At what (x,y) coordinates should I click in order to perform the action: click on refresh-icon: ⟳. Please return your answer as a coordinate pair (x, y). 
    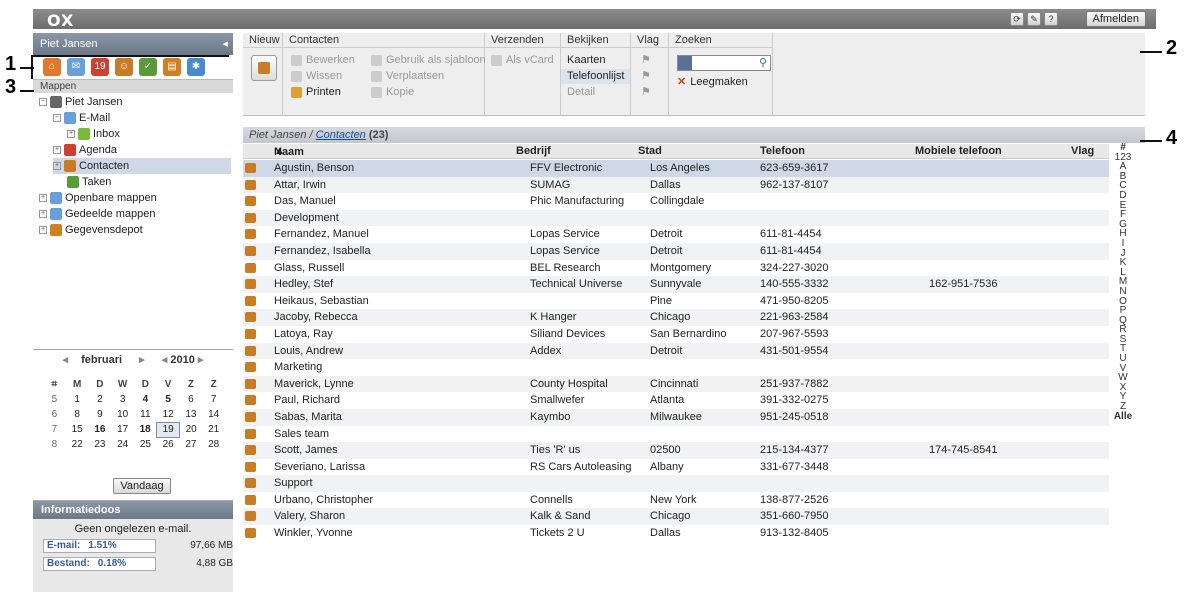
    Looking at the image, I should click on (1017, 19).